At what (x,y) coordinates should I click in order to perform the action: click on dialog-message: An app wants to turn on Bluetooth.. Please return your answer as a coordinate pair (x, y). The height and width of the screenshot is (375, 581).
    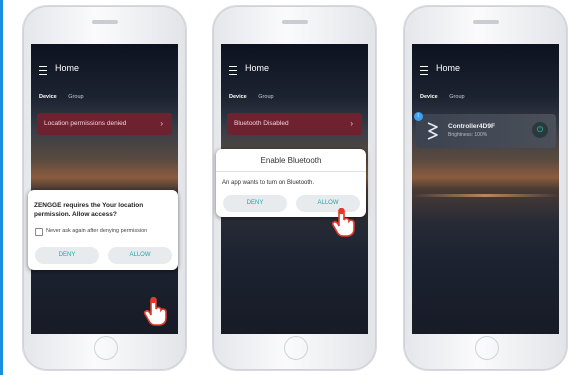
    Looking at the image, I should click on (268, 183).